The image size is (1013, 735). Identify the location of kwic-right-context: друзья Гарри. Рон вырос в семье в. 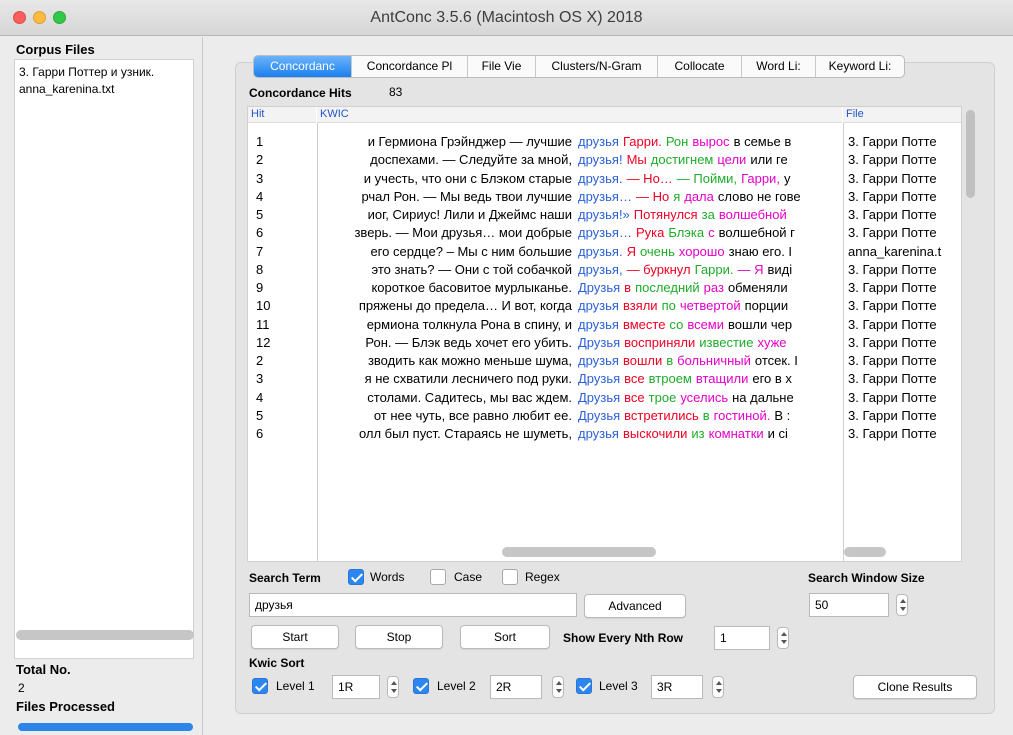
(709, 142).